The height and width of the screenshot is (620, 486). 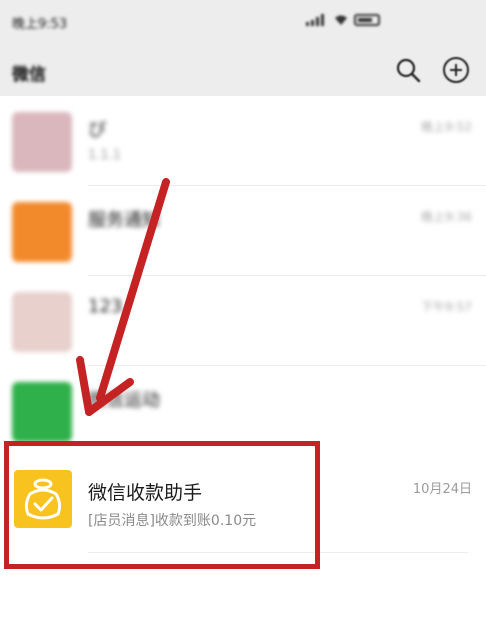 I want to click on chat-title: 123, so click(x=105, y=306).